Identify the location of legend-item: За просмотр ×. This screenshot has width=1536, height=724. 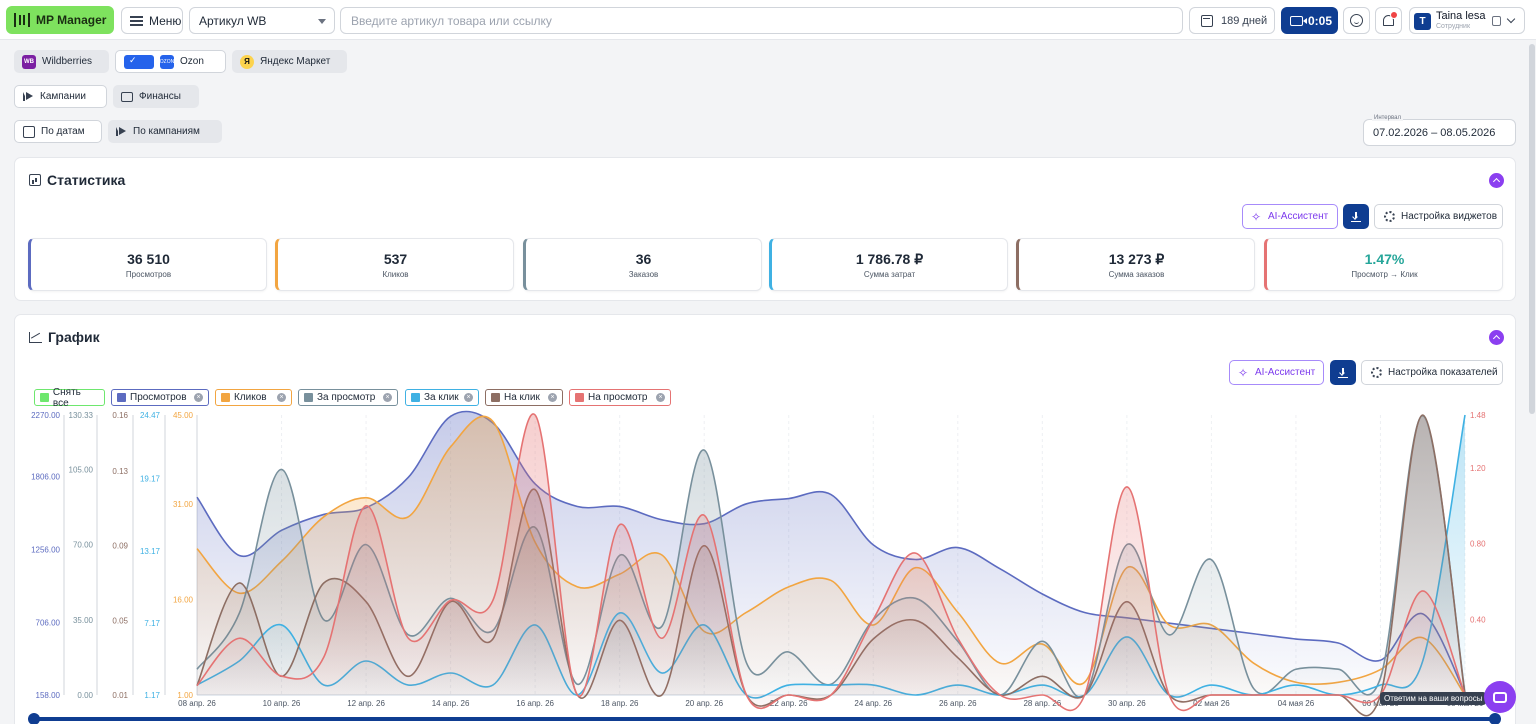
(348, 397).